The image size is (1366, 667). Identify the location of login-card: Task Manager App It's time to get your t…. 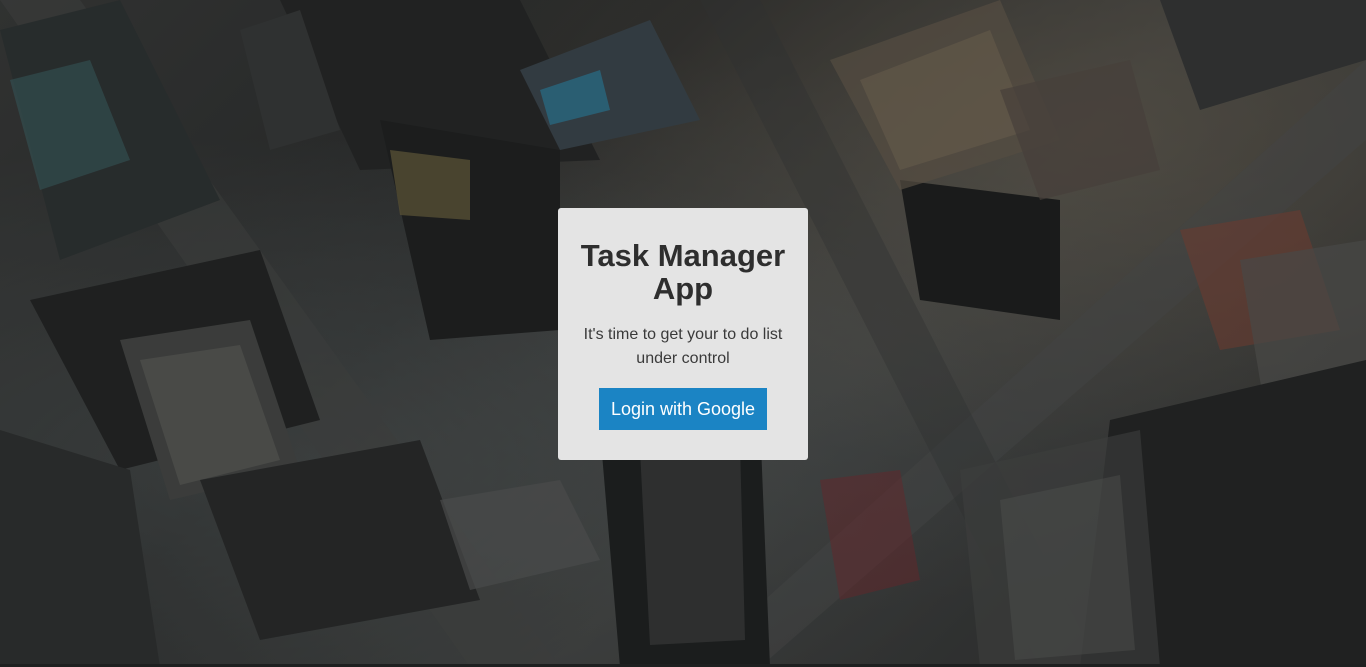
(683, 334).